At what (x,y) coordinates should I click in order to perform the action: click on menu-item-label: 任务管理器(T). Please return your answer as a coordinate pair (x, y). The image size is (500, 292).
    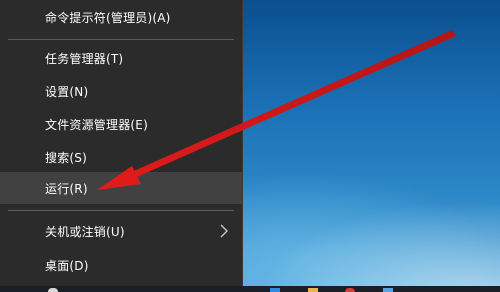
    Looking at the image, I should click on (84, 58).